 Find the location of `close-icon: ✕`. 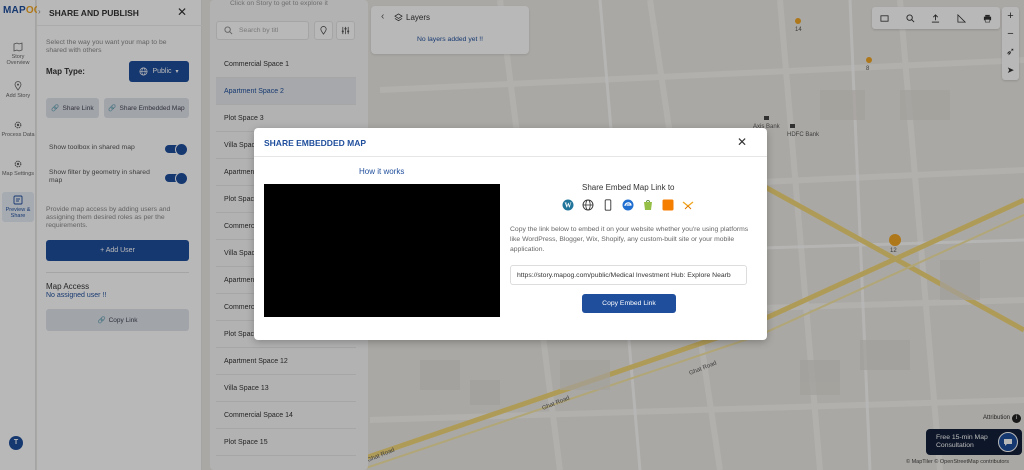

close-icon: ✕ is located at coordinates (742, 142).